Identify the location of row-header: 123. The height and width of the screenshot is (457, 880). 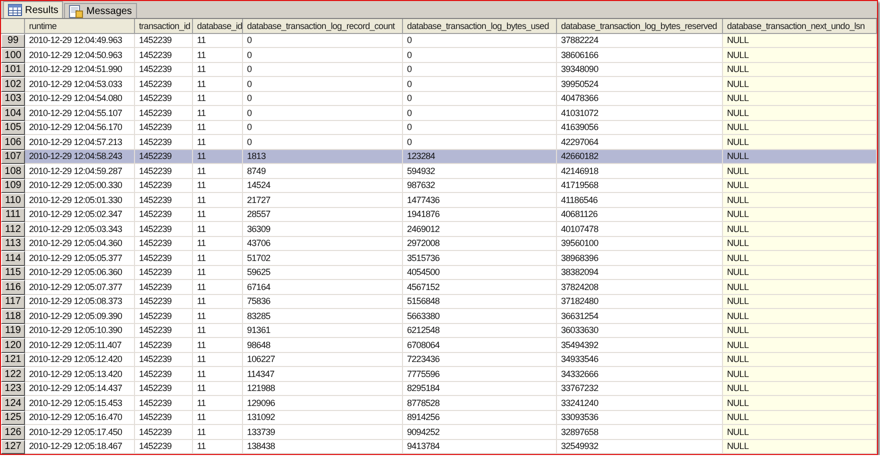
(13, 389).